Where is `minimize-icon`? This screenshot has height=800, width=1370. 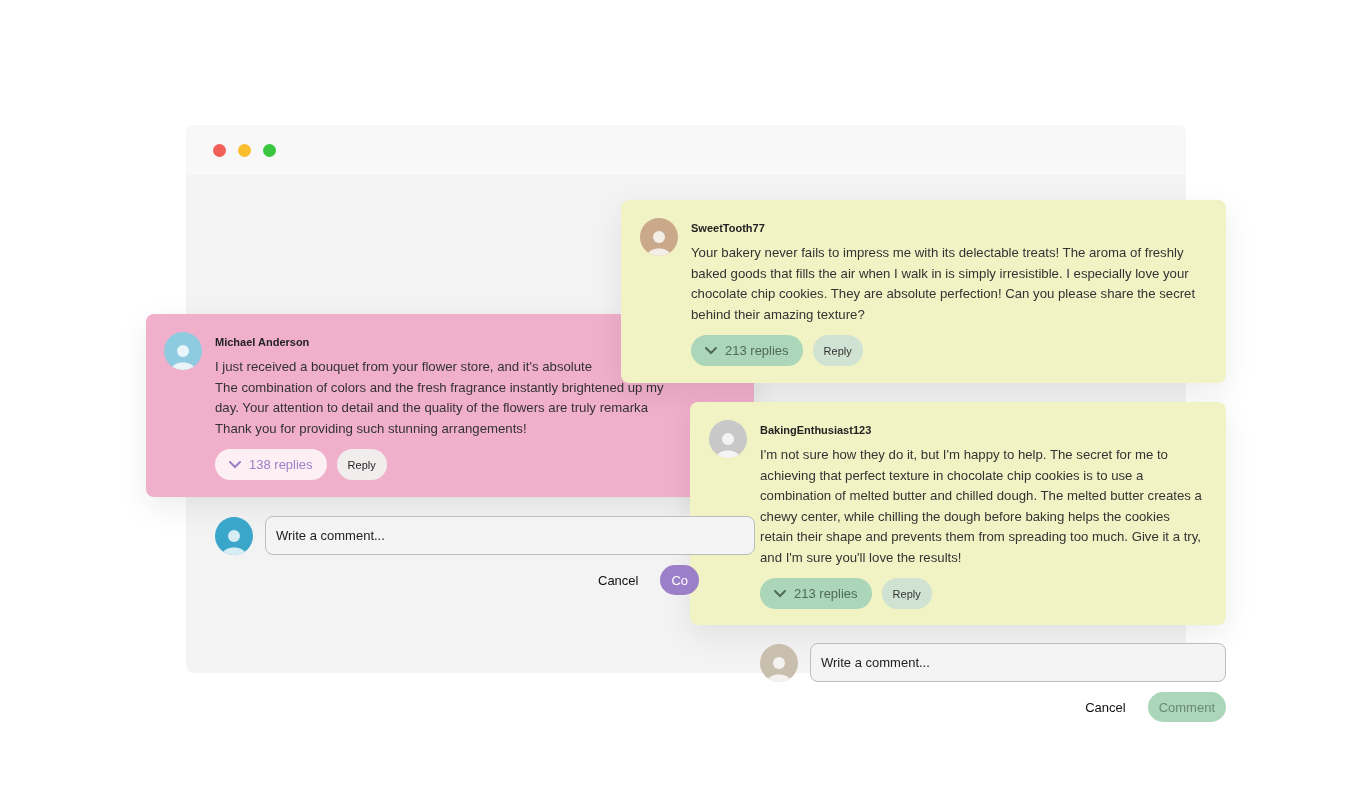
minimize-icon is located at coordinates (244, 150).